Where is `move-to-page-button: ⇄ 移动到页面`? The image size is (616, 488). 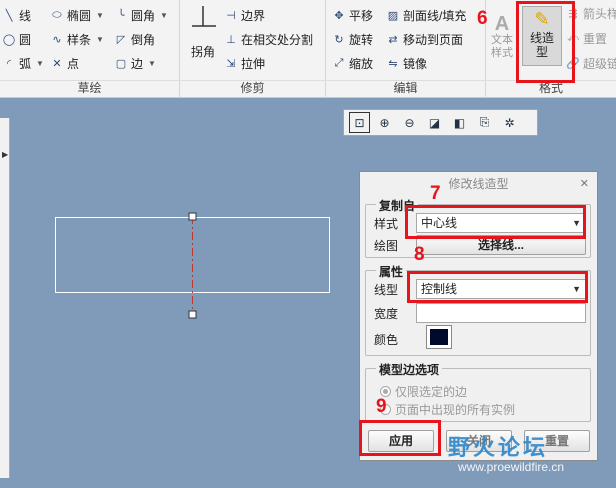
move-to-page-button: ⇄ 移动到页面 is located at coordinates (424, 39).